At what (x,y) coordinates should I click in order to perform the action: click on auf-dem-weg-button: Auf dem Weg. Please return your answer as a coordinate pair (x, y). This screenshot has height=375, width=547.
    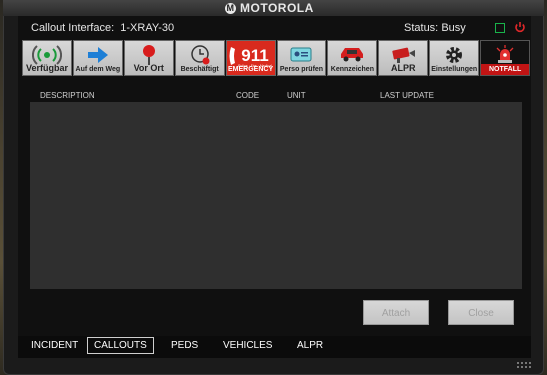
    Looking at the image, I should click on (97, 58).